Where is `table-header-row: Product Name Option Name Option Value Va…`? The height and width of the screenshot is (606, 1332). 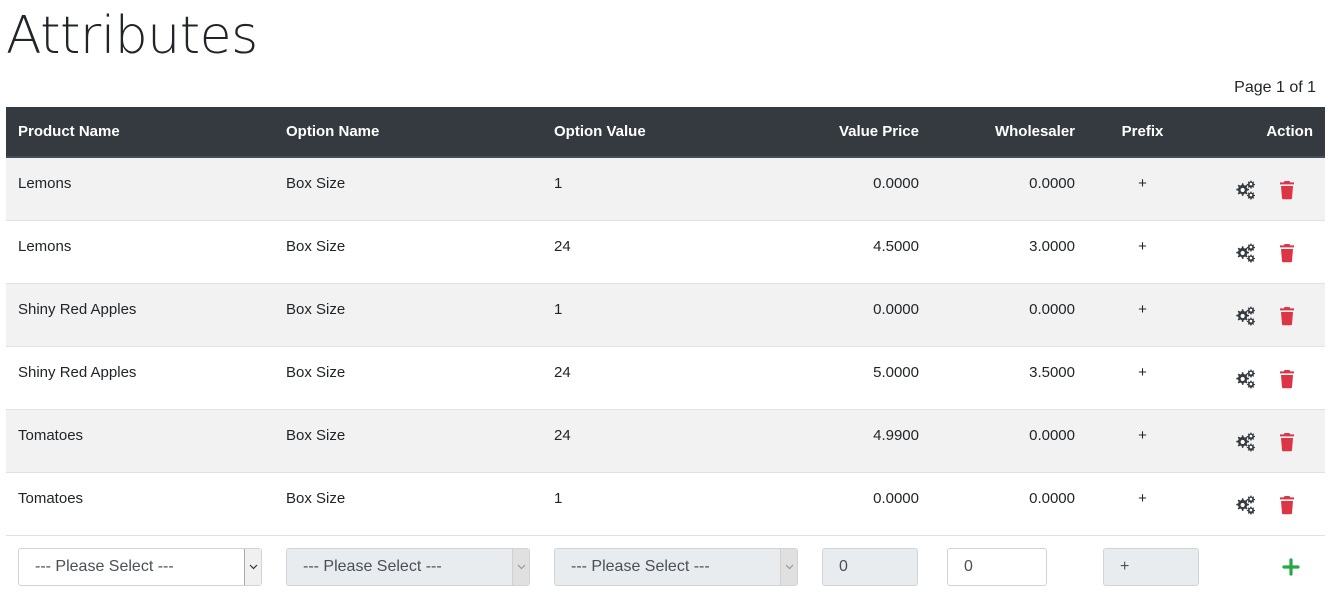
table-header-row: Product Name Option Name Option Value Va… is located at coordinates (665, 132).